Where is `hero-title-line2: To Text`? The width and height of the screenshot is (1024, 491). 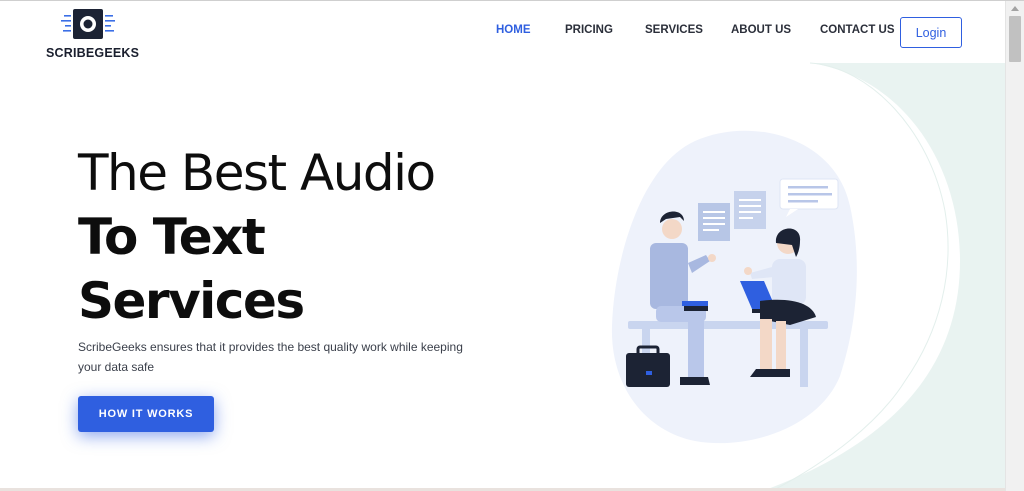
hero-title-line2: To Text is located at coordinates (172, 237).